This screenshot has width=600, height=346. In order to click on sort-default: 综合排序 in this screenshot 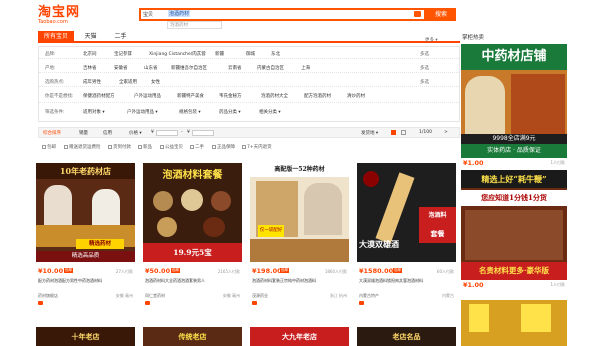, I will do `click(52, 133)`.